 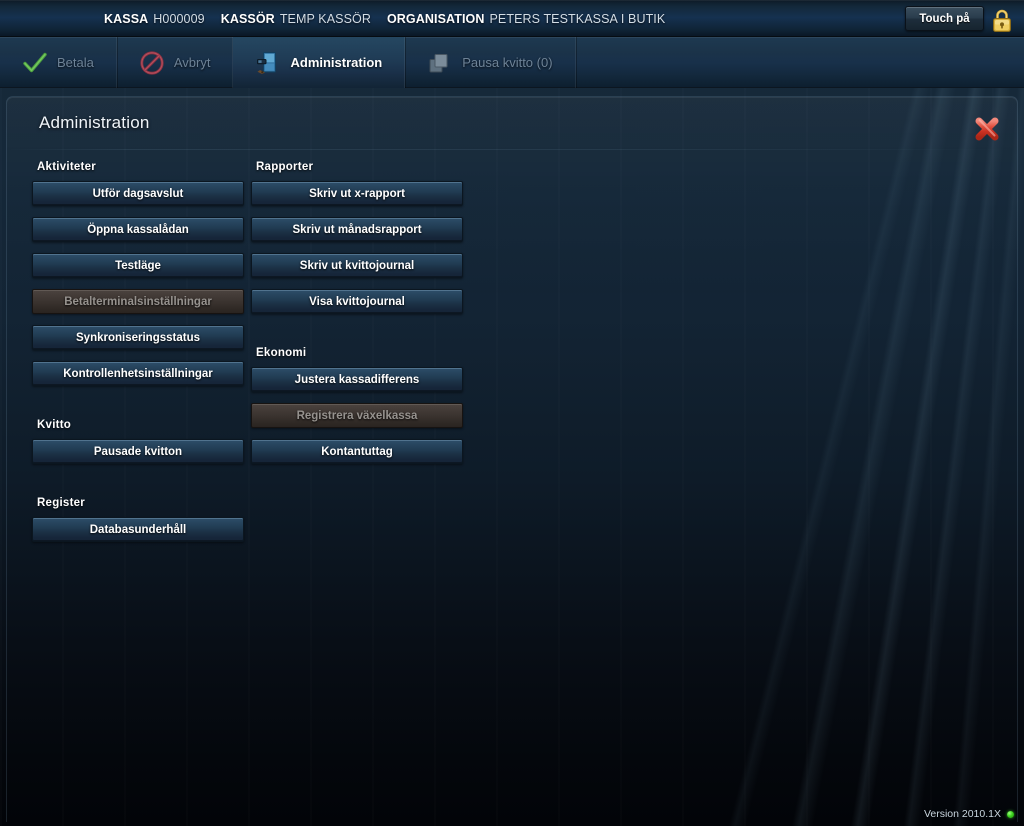 I want to click on button-skriv-ut-x-rapport: Skriv ut x-rapport, so click(x=357, y=193).